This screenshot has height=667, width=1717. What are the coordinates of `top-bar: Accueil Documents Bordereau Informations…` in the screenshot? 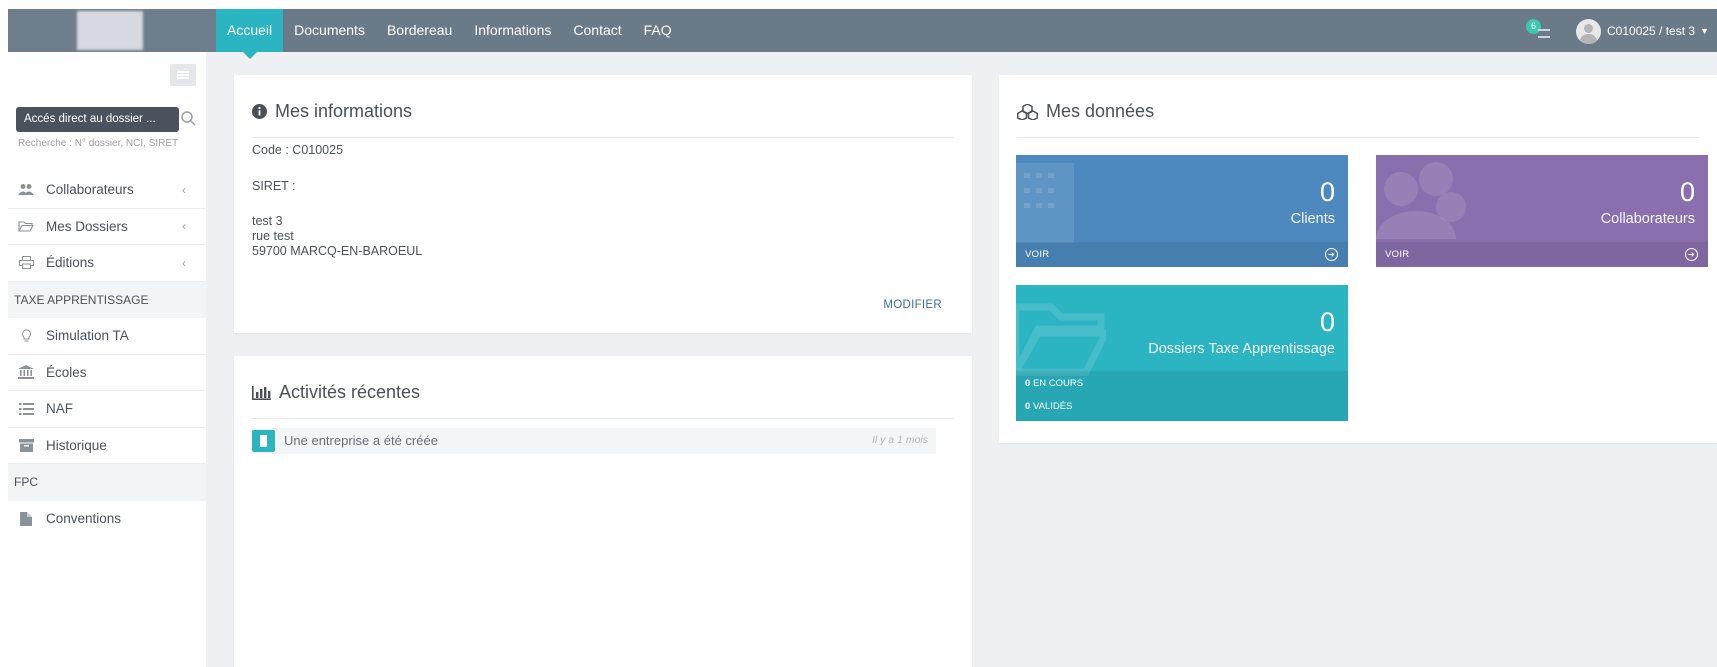 It's located at (862, 34).